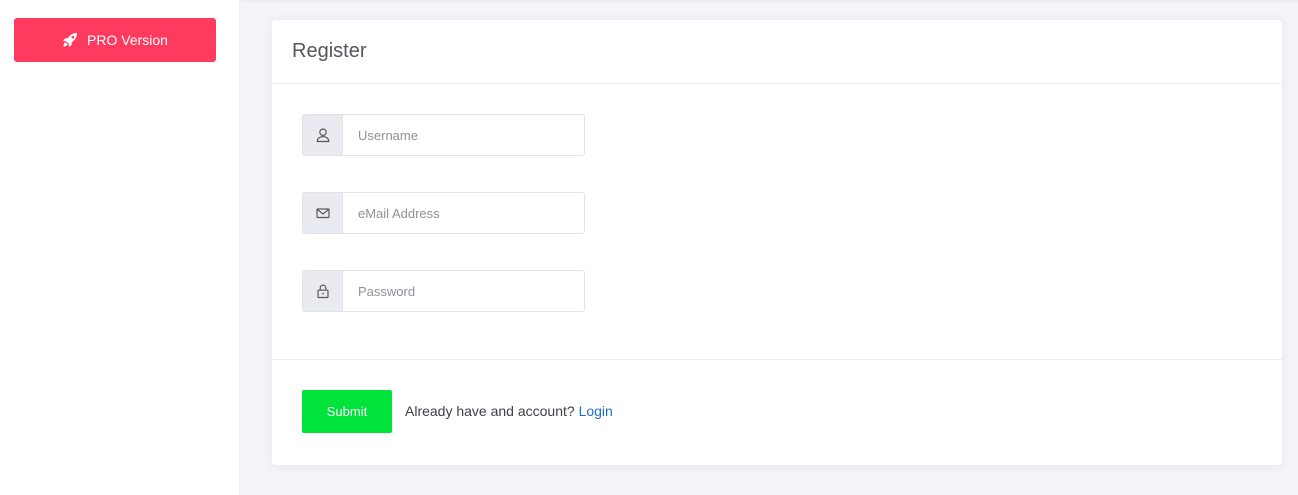  I want to click on card-header: Register, so click(777, 52).